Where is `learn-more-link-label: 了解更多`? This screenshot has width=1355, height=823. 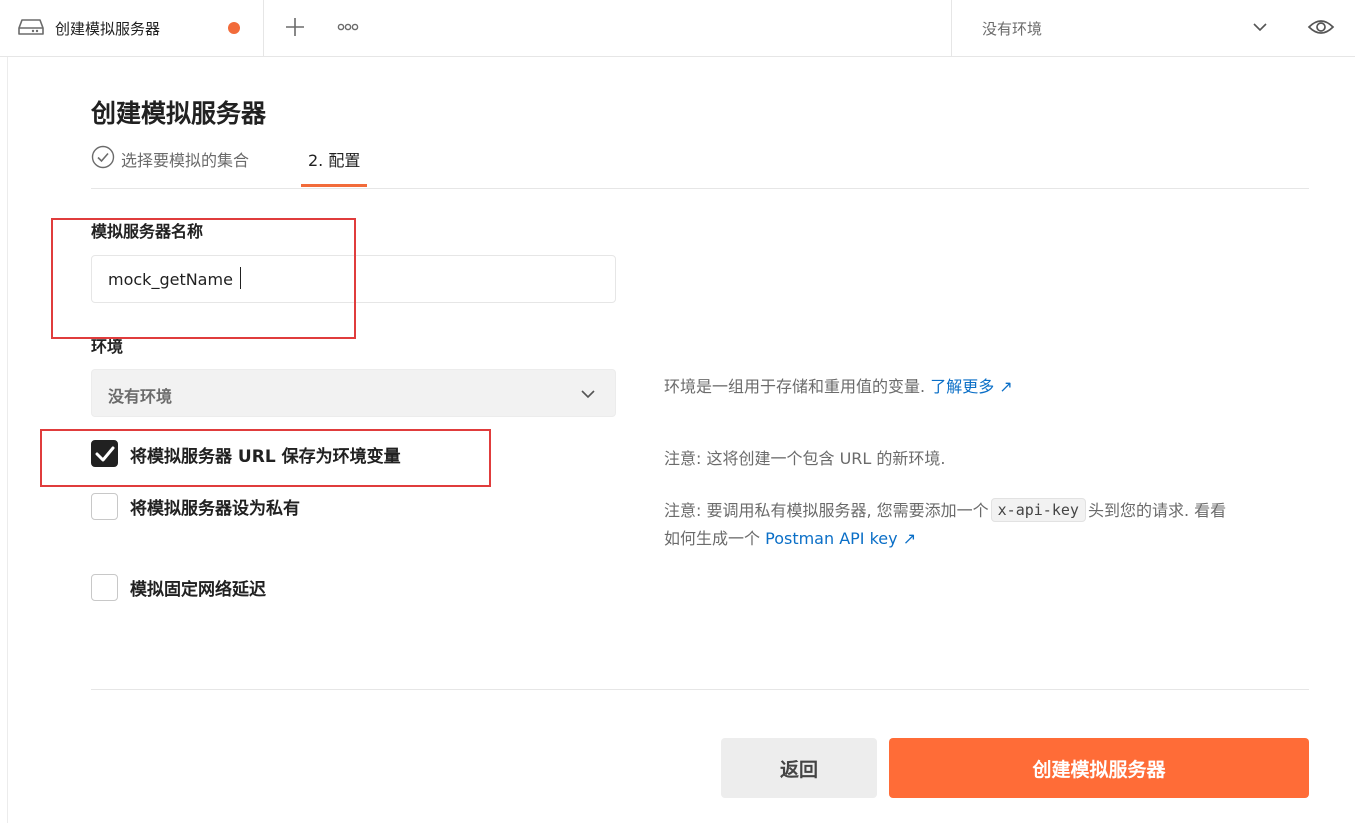
learn-more-link-label: 了解更多 is located at coordinates (962, 386).